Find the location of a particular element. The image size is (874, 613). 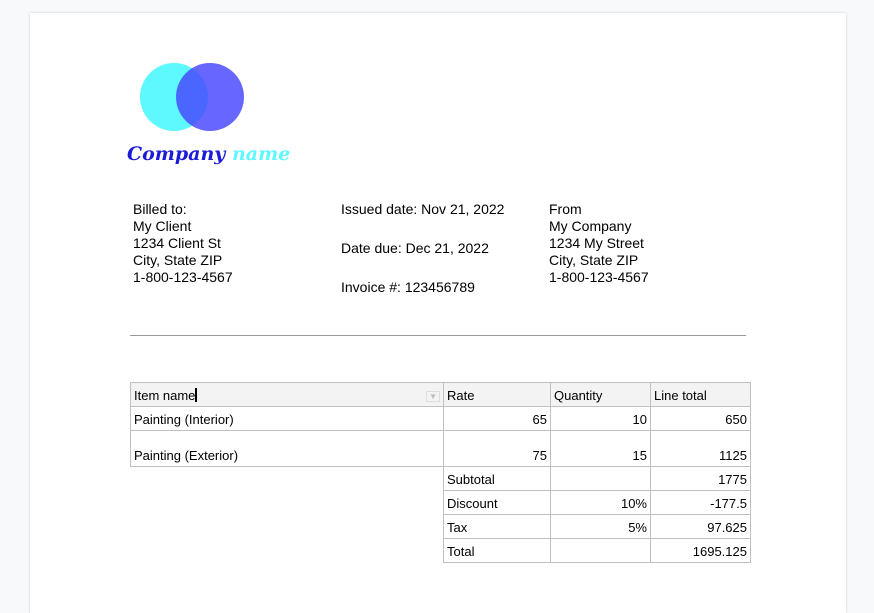

summary-value: 97.625 is located at coordinates (700, 526).